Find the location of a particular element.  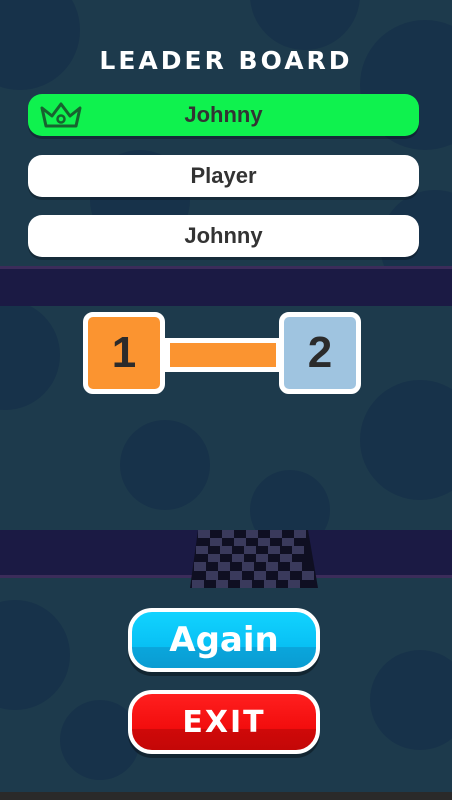

leaderboard-row-3: Johnny is located at coordinates (223, 236).